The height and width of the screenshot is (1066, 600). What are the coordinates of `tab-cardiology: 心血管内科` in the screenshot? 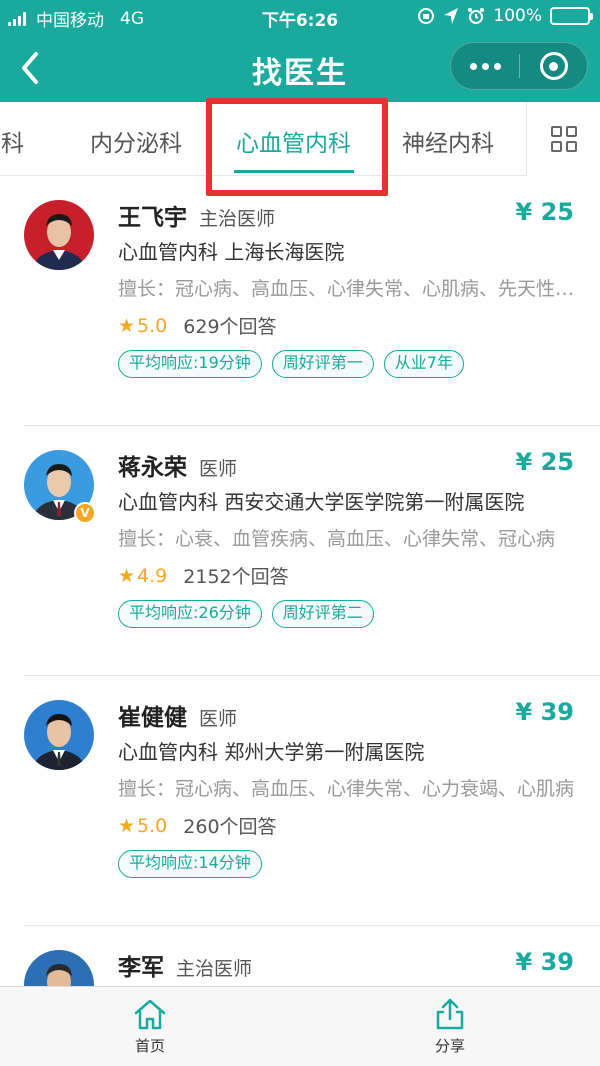 It's located at (293, 141).